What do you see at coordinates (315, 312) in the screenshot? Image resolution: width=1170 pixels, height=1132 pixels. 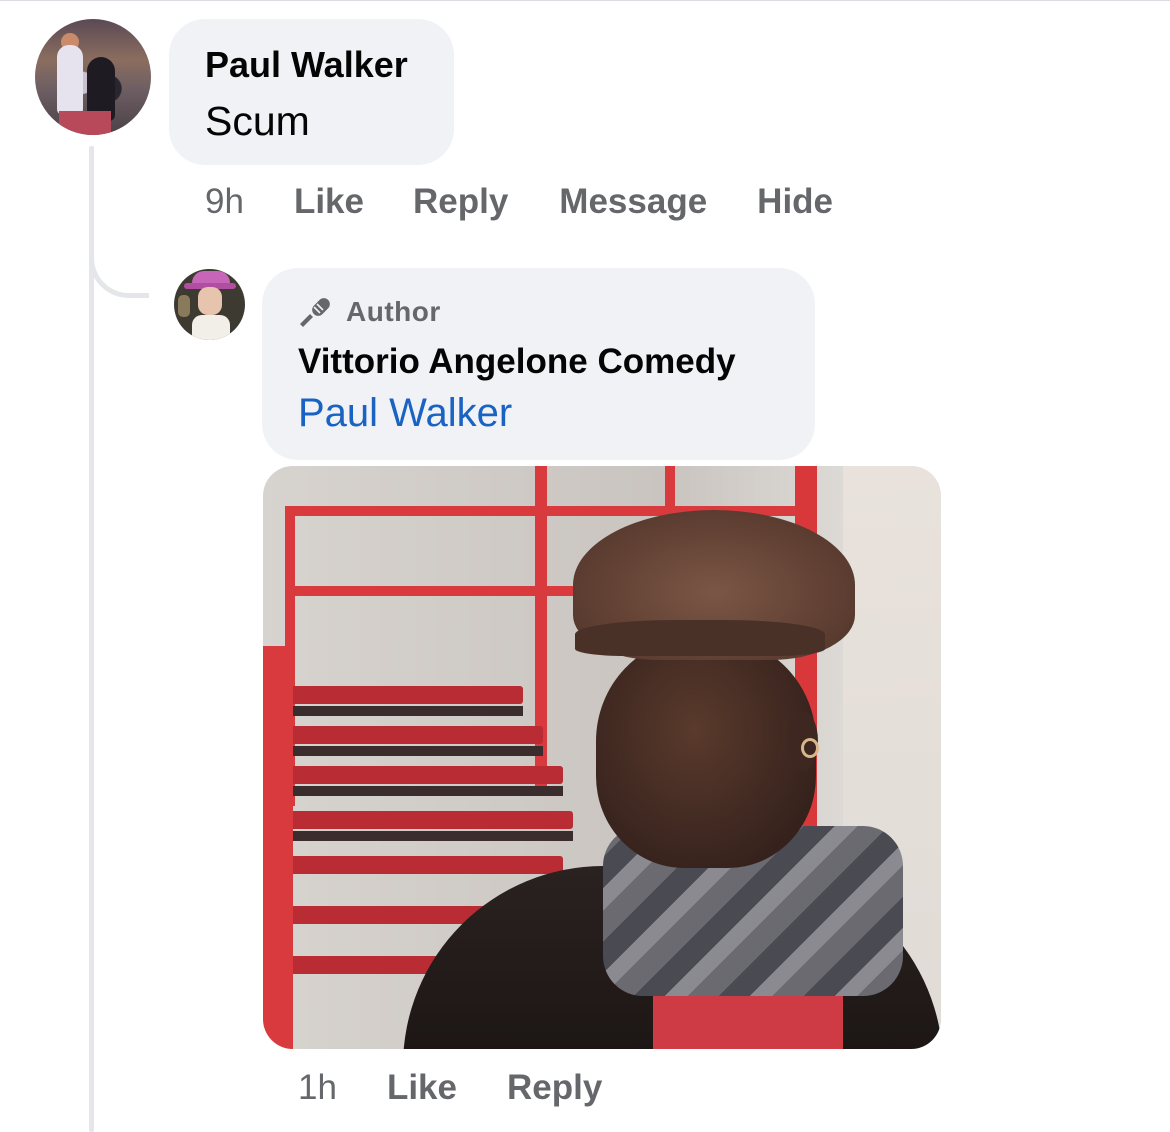 I see `microphone-icon` at bounding box center [315, 312].